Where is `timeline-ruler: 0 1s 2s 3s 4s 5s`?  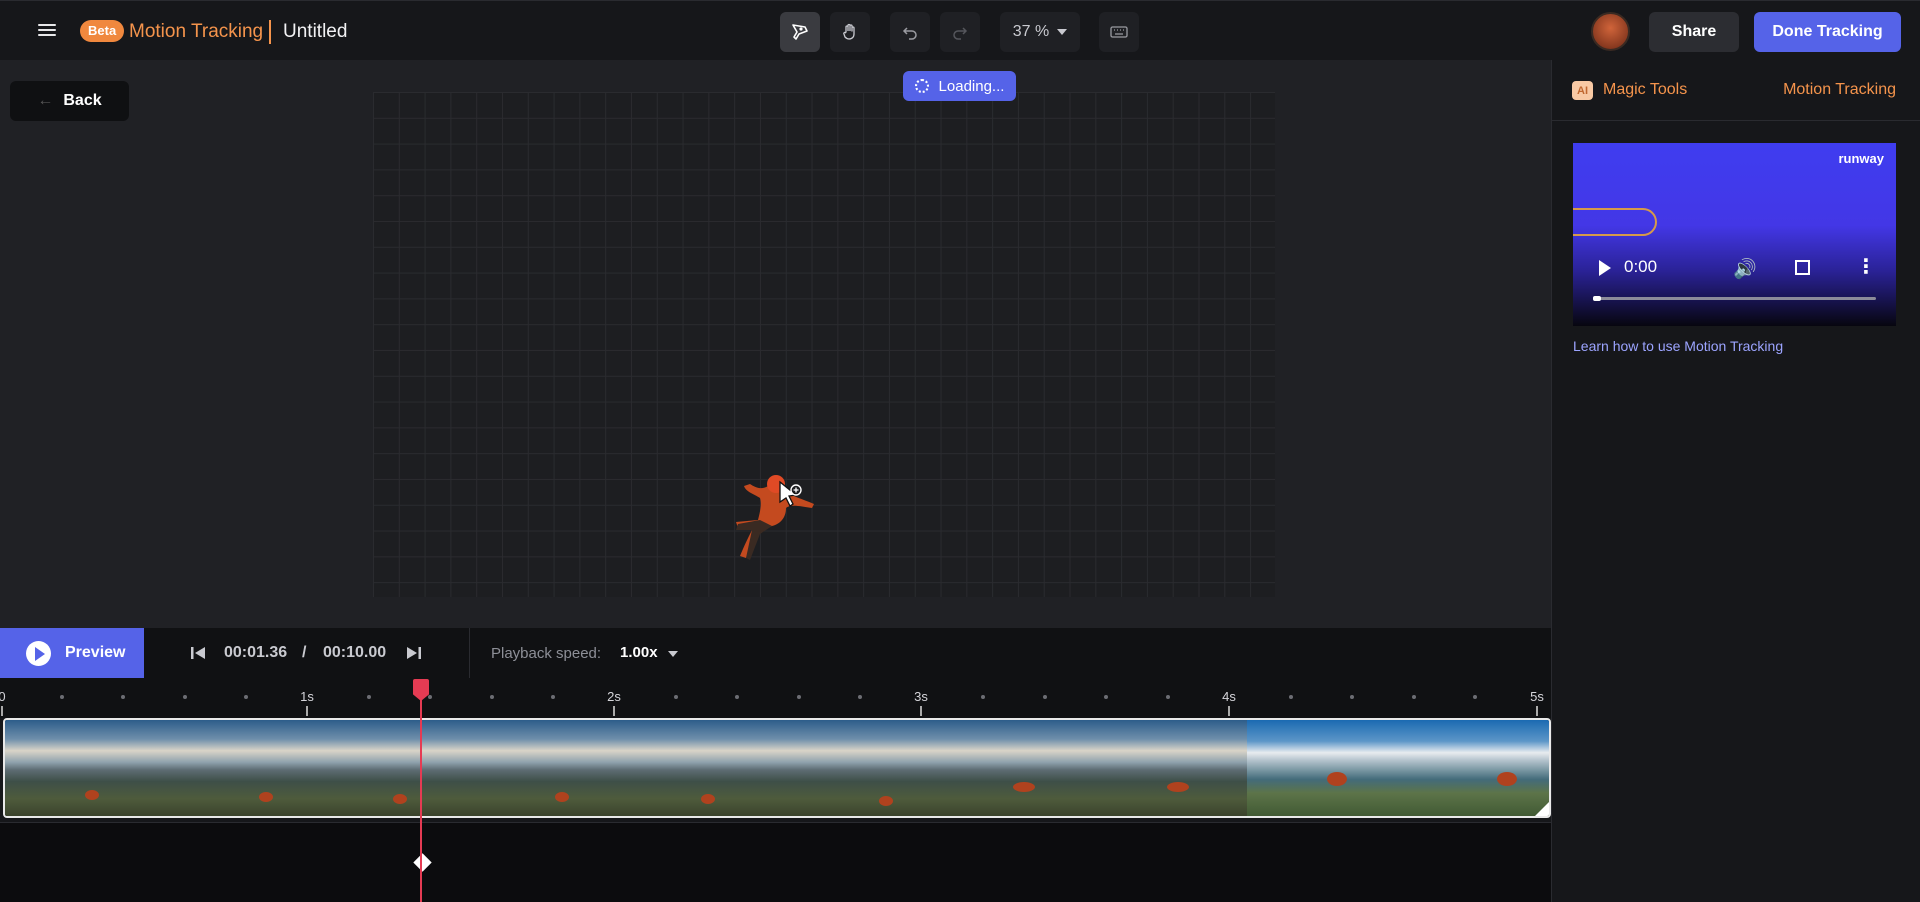 timeline-ruler: 0 1s 2s 3s 4s 5s is located at coordinates (775, 698).